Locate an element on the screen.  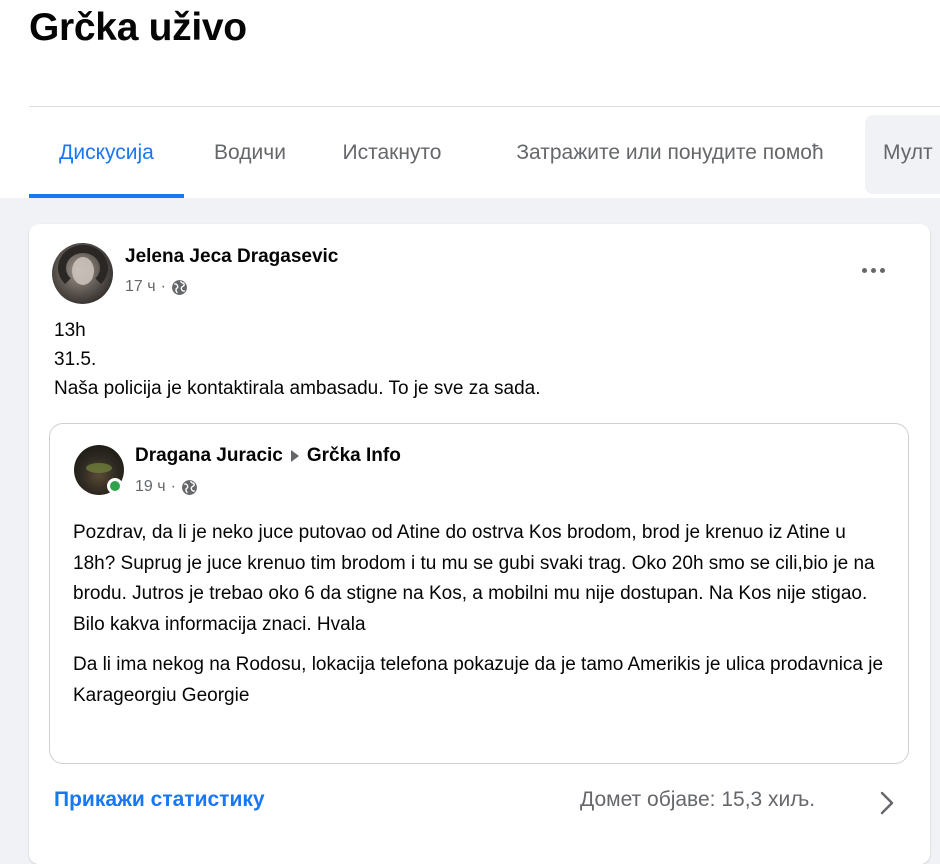
shared-author-name: Dragana Juracic is located at coordinates (209, 456).